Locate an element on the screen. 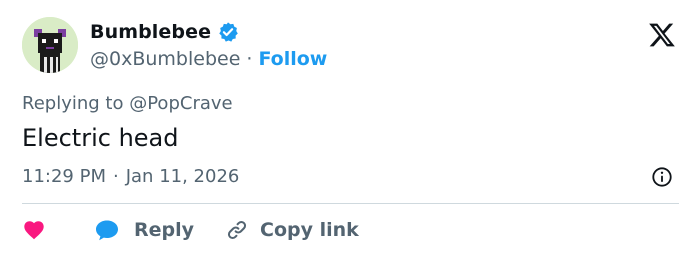 The height and width of the screenshot is (256, 700). tweet-date: Jan 11, 2026 is located at coordinates (182, 176).